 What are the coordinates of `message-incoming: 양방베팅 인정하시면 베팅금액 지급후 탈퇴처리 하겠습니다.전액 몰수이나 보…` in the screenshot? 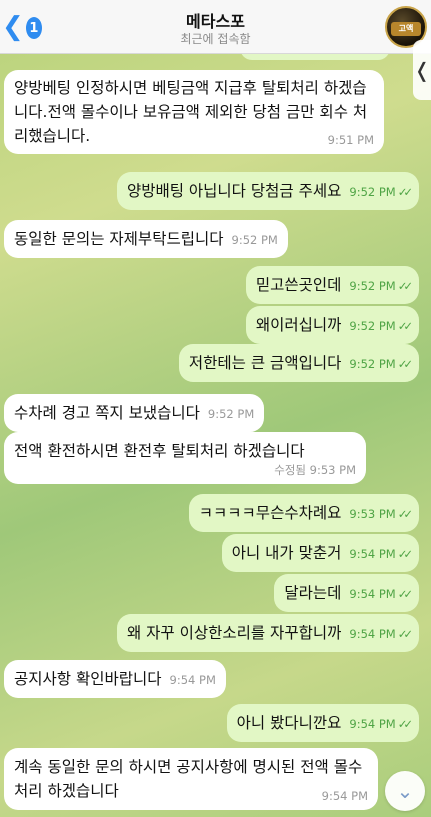 It's located at (194, 112).